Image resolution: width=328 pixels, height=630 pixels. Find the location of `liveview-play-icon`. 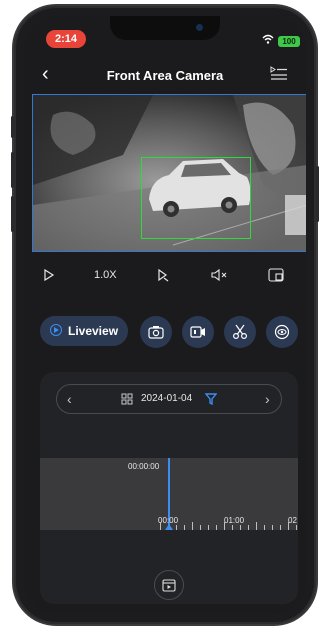

liveview-play-icon is located at coordinates (56, 330).